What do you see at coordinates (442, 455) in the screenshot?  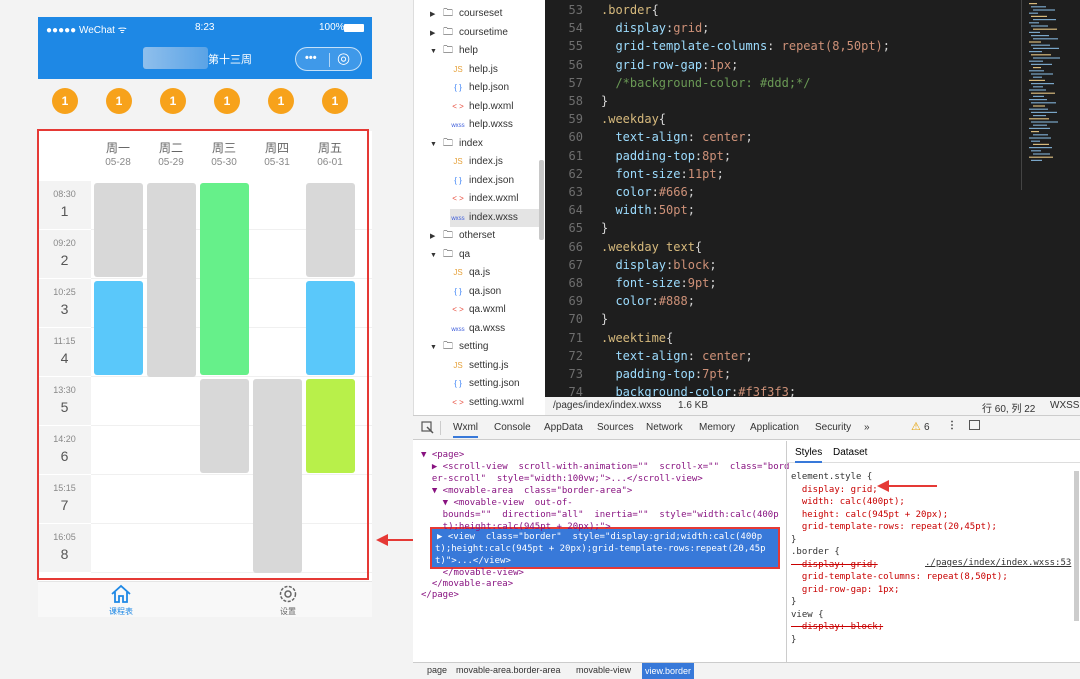 I see `dom-node: ▼ <page>` at bounding box center [442, 455].